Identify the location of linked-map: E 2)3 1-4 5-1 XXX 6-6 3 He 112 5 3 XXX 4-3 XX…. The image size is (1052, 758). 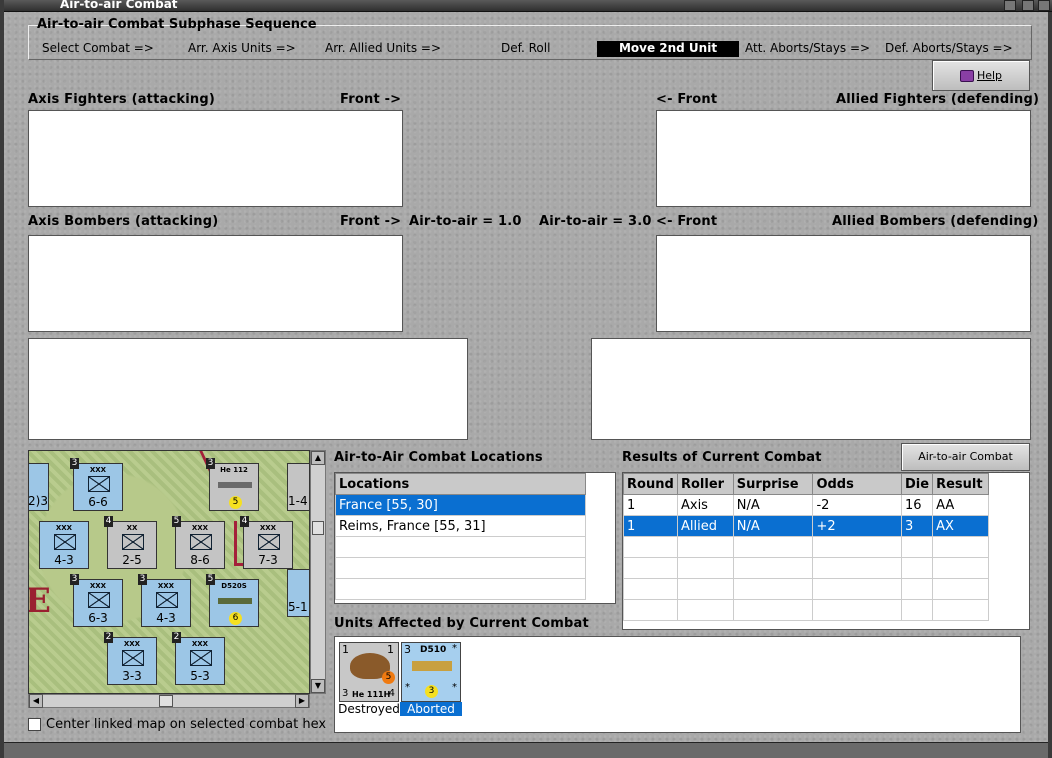
(169, 572).